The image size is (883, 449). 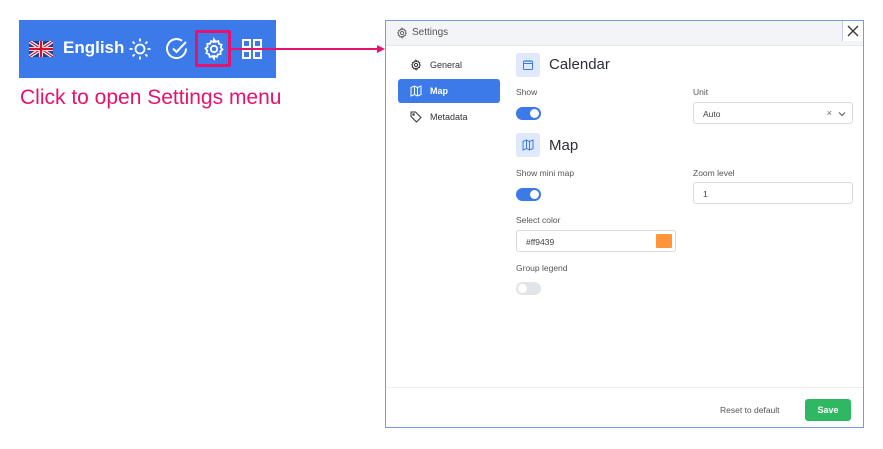 What do you see at coordinates (750, 410) in the screenshot?
I see `reset-to-default-button: Reset to default` at bounding box center [750, 410].